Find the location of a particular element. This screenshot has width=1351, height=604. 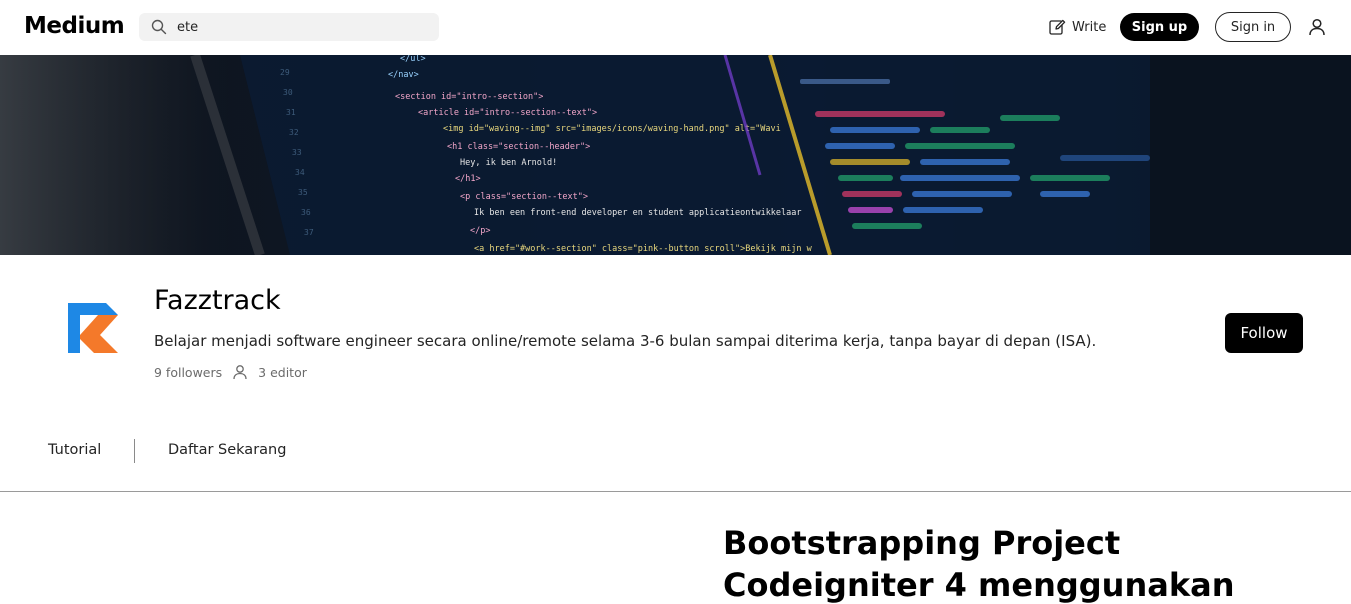

fazztrack-logo is located at coordinates (93, 328).